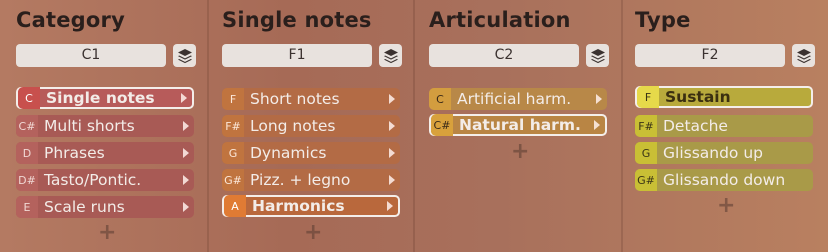  I want to click on list-item: C Single notes, so click(105, 98).